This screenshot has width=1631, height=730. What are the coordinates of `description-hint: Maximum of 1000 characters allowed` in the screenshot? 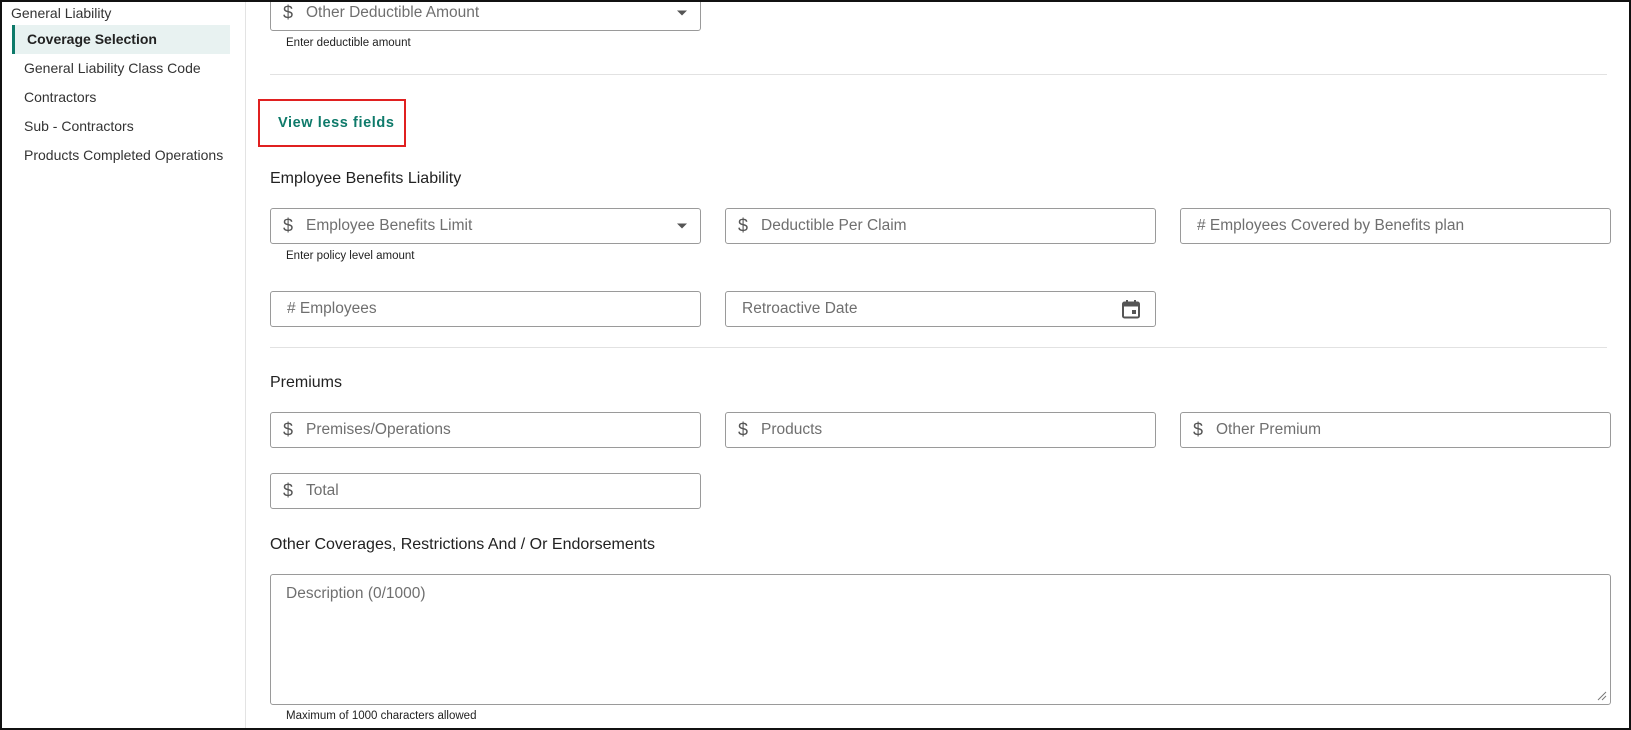 It's located at (381, 716).